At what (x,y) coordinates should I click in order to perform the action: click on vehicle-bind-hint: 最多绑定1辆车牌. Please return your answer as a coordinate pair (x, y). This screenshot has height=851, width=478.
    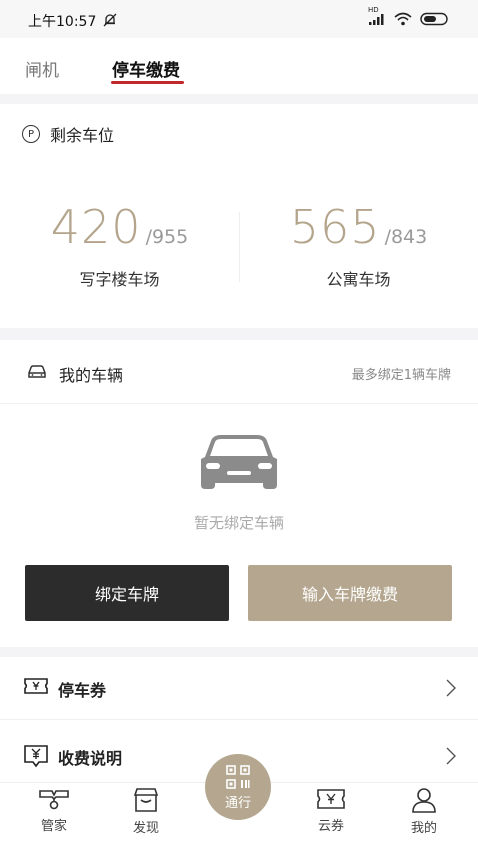
    Looking at the image, I should click on (401, 375).